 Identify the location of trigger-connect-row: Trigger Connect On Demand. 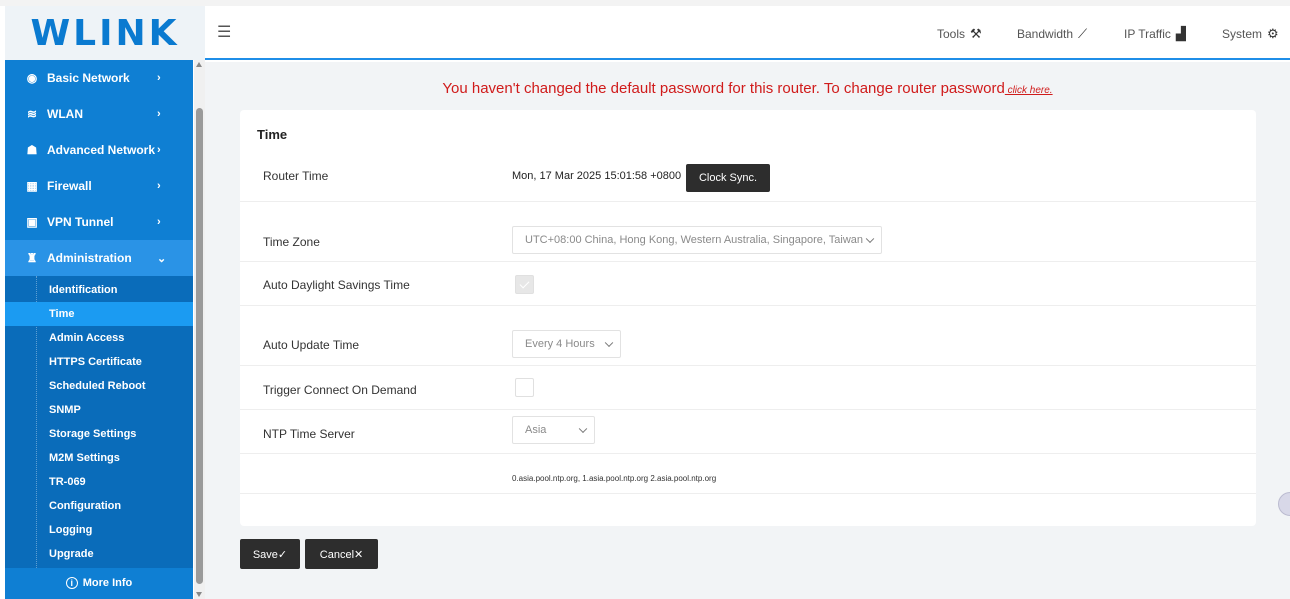
(748, 388).